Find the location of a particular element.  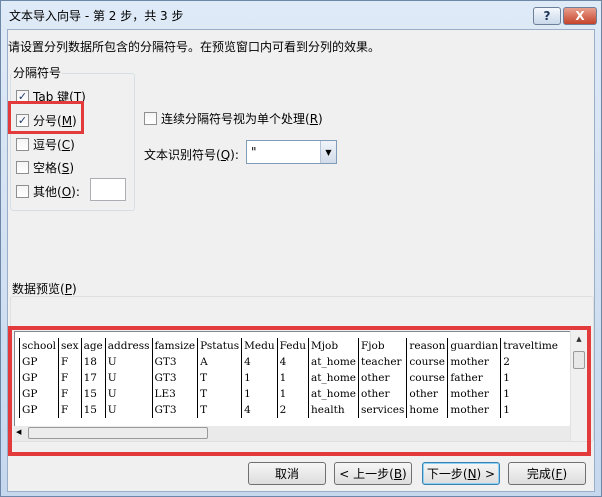

other-checkbox: 其他(O): is located at coordinates (48, 191).